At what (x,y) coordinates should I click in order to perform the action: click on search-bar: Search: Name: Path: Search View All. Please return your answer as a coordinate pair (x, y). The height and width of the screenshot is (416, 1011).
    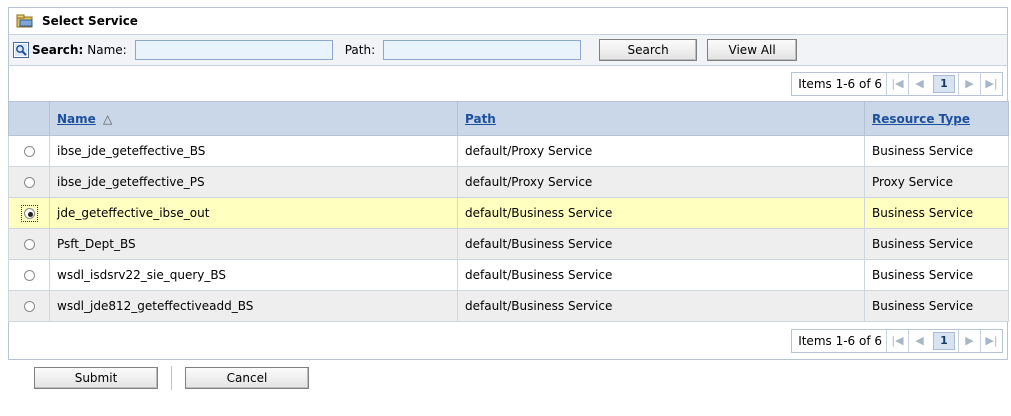
    Looking at the image, I should click on (508, 50).